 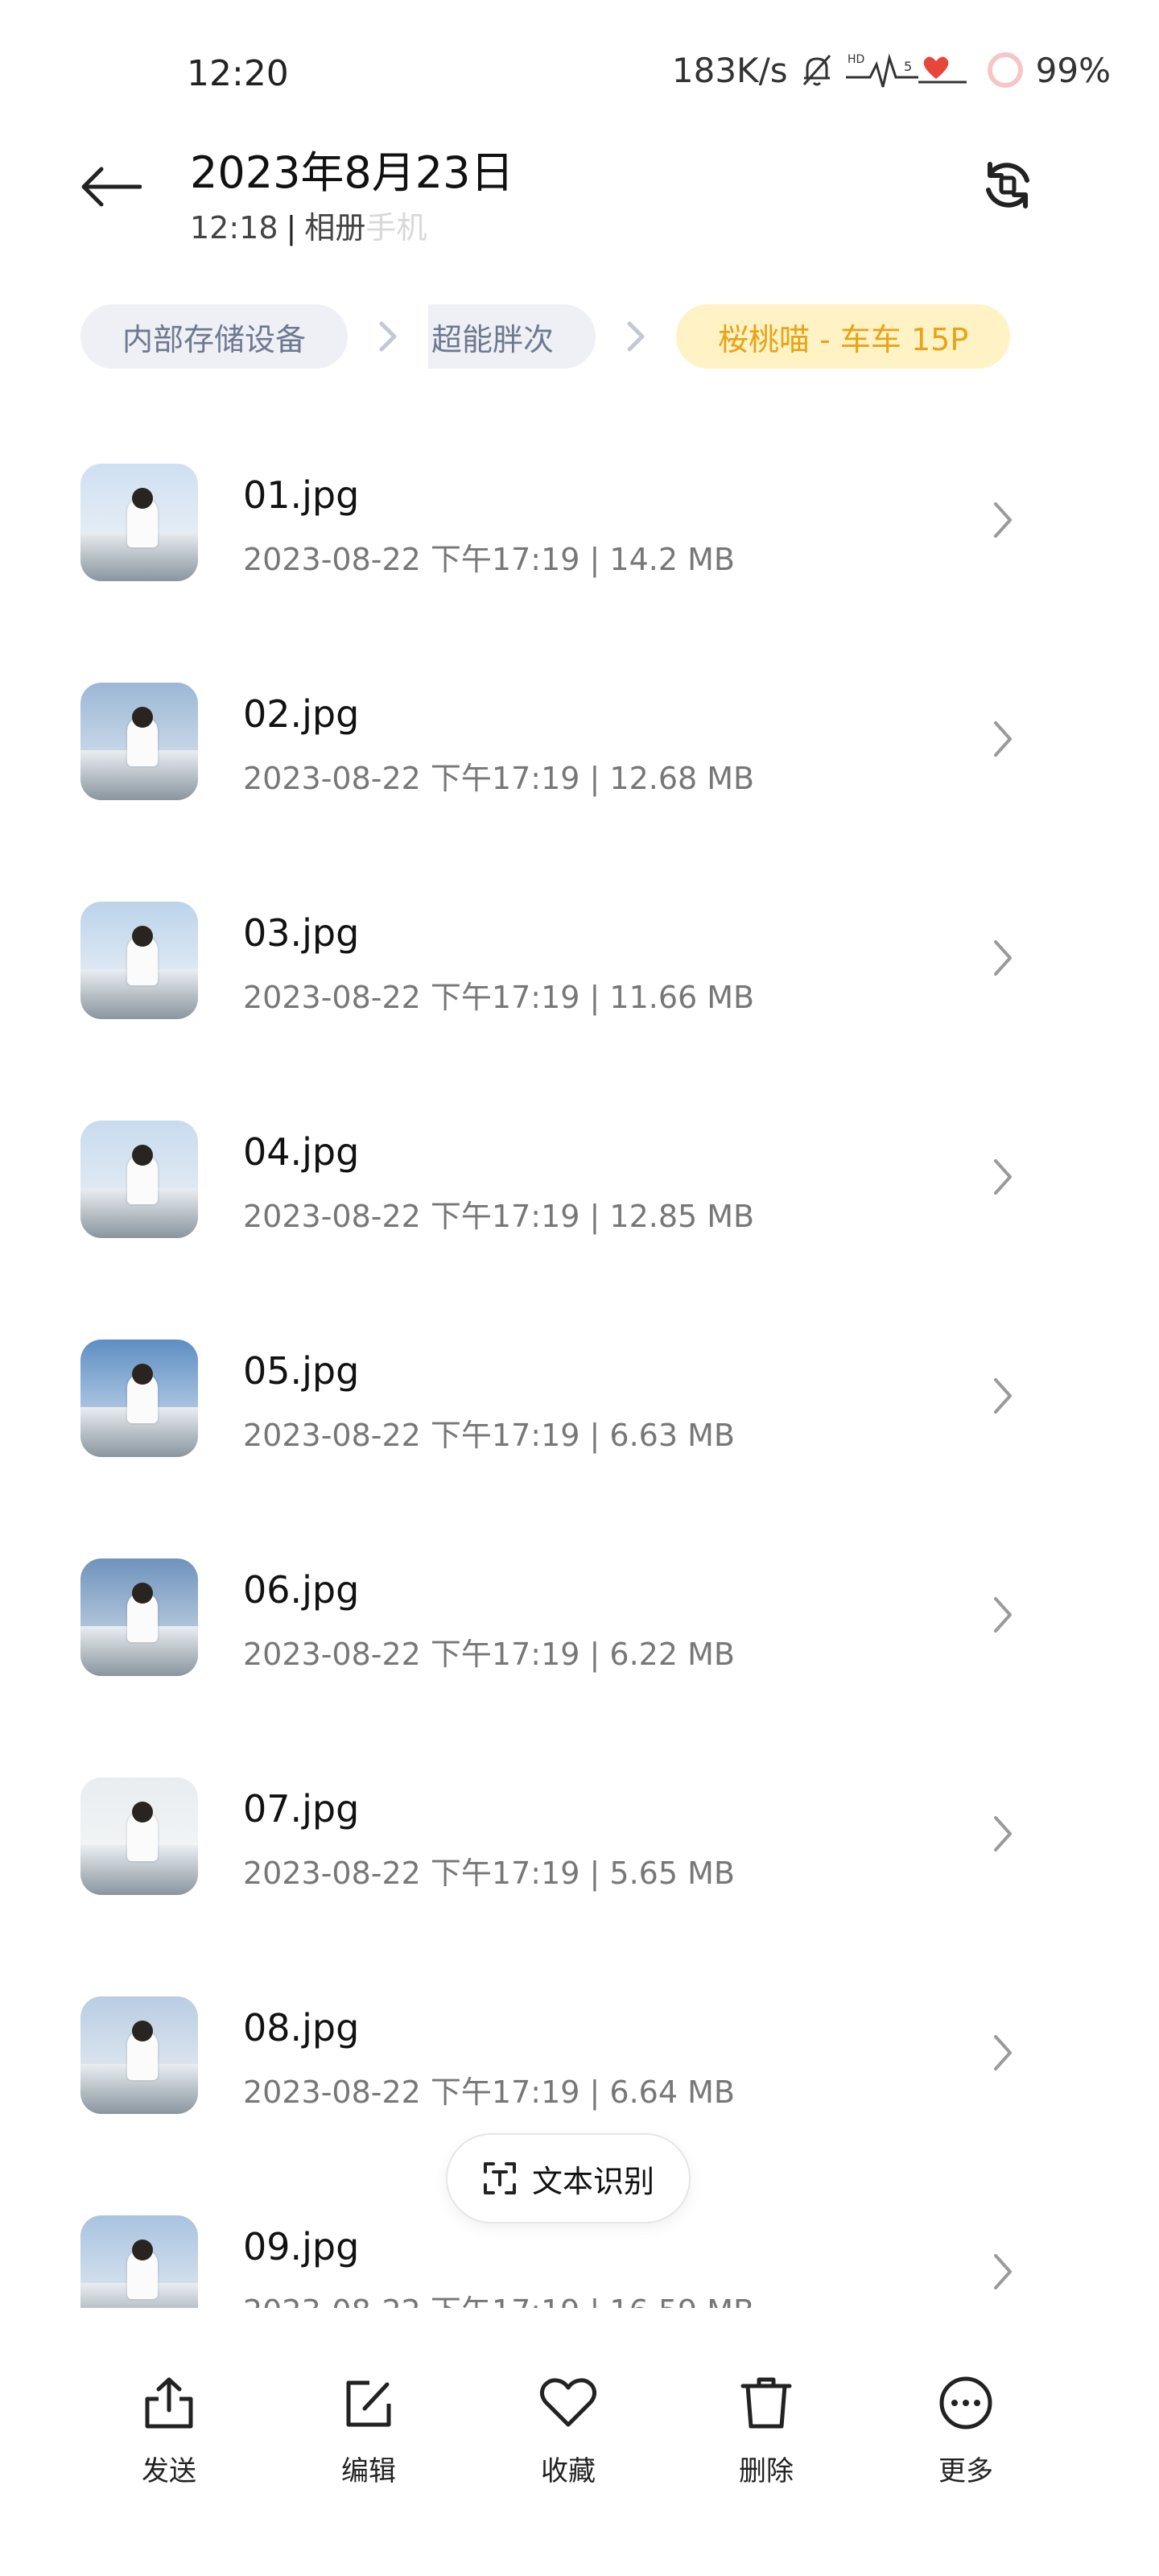 What do you see at coordinates (766, 2403) in the screenshot?
I see `trash-icon` at bounding box center [766, 2403].